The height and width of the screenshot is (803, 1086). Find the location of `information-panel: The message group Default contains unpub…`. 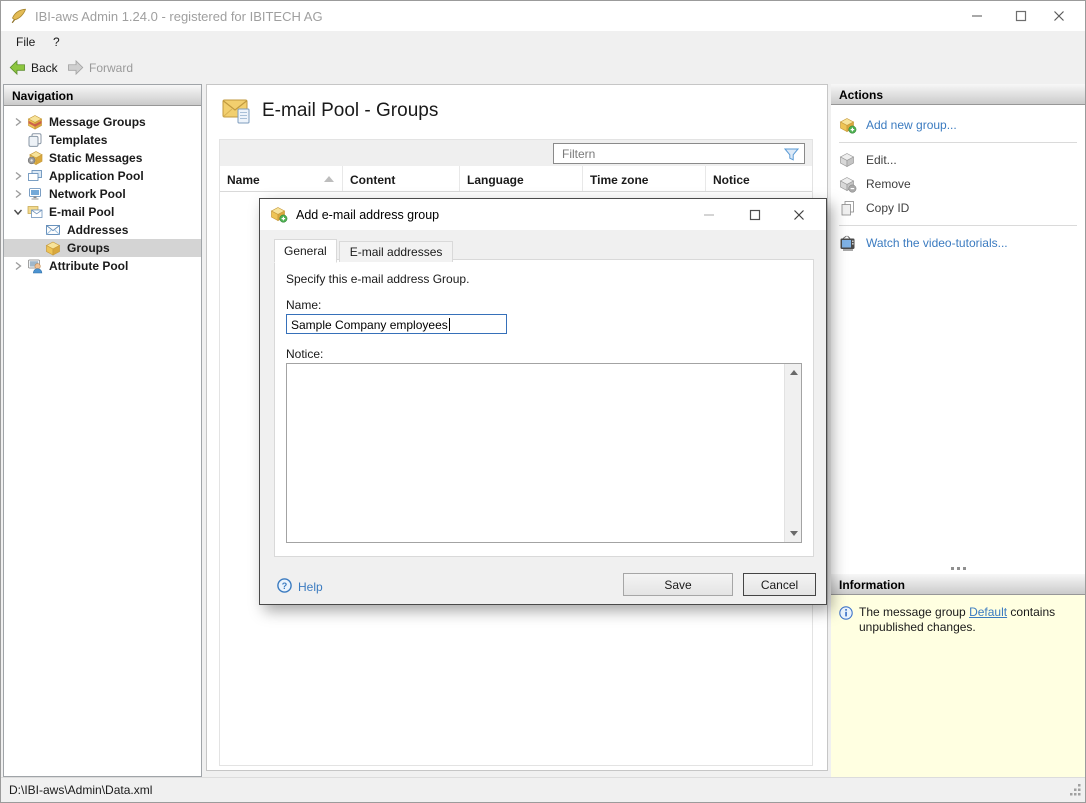

information-panel: The message group Default contains unpub… is located at coordinates (958, 686).